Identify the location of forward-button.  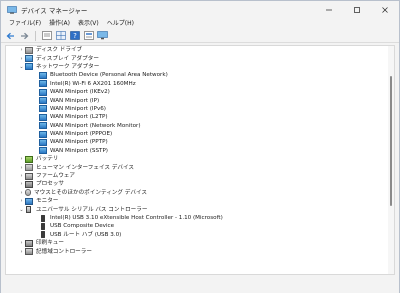
(24, 35).